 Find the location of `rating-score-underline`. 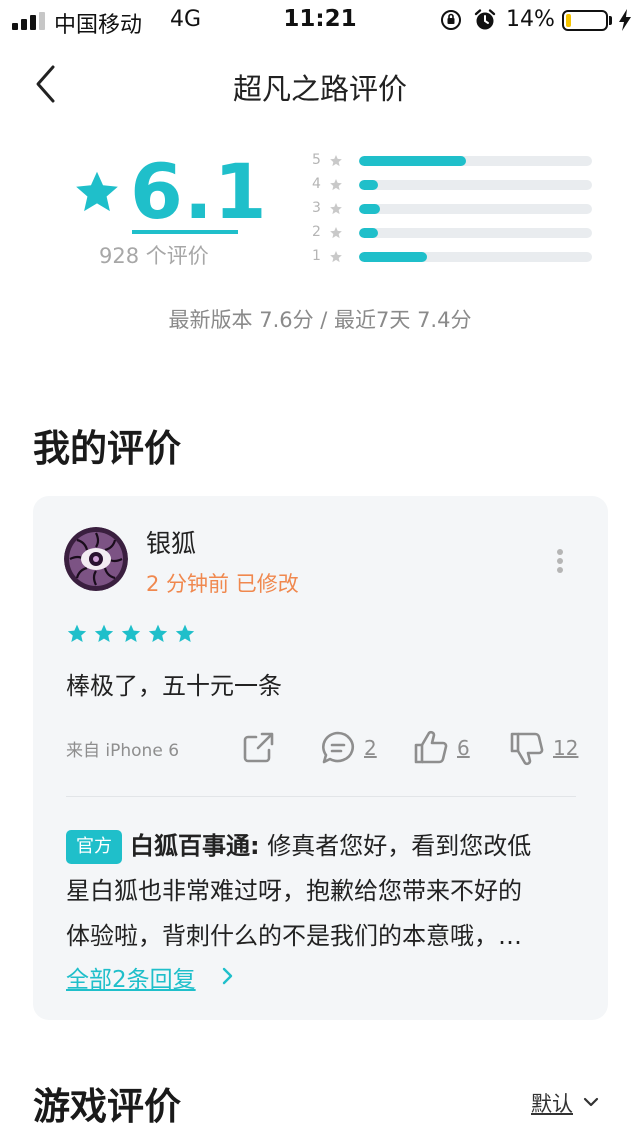

rating-score-underline is located at coordinates (185, 232).